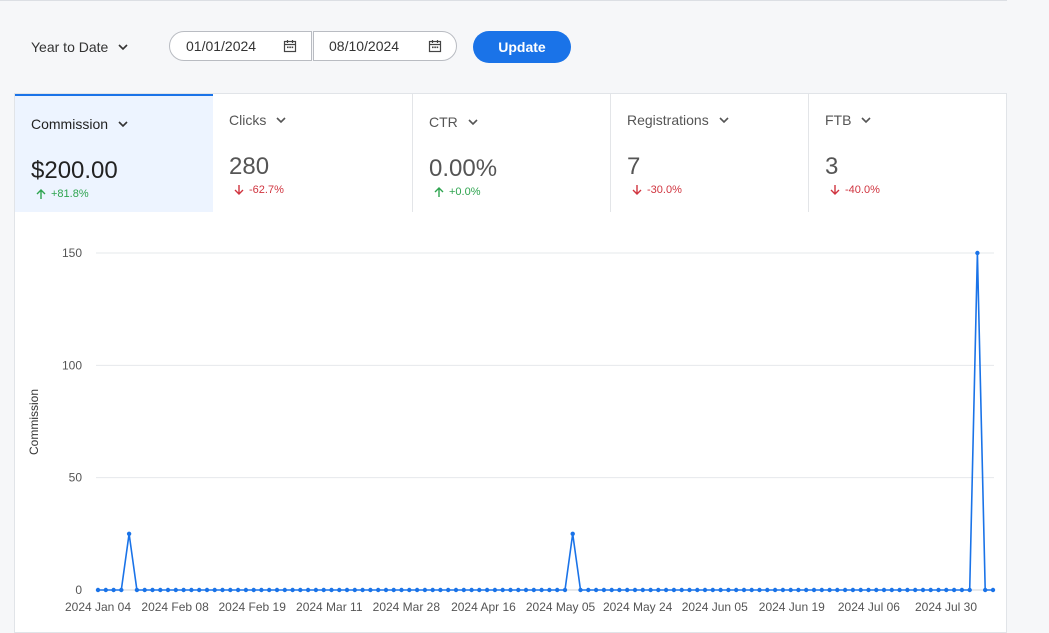  I want to click on start-date-value: 01/01/2024, so click(221, 46).